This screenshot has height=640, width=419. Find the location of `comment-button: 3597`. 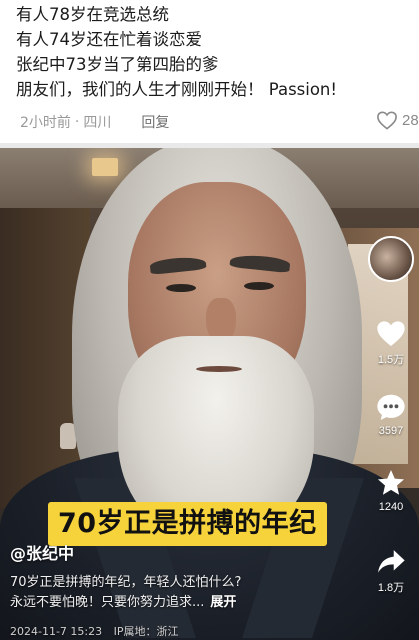

comment-button: 3597 is located at coordinates (391, 414).